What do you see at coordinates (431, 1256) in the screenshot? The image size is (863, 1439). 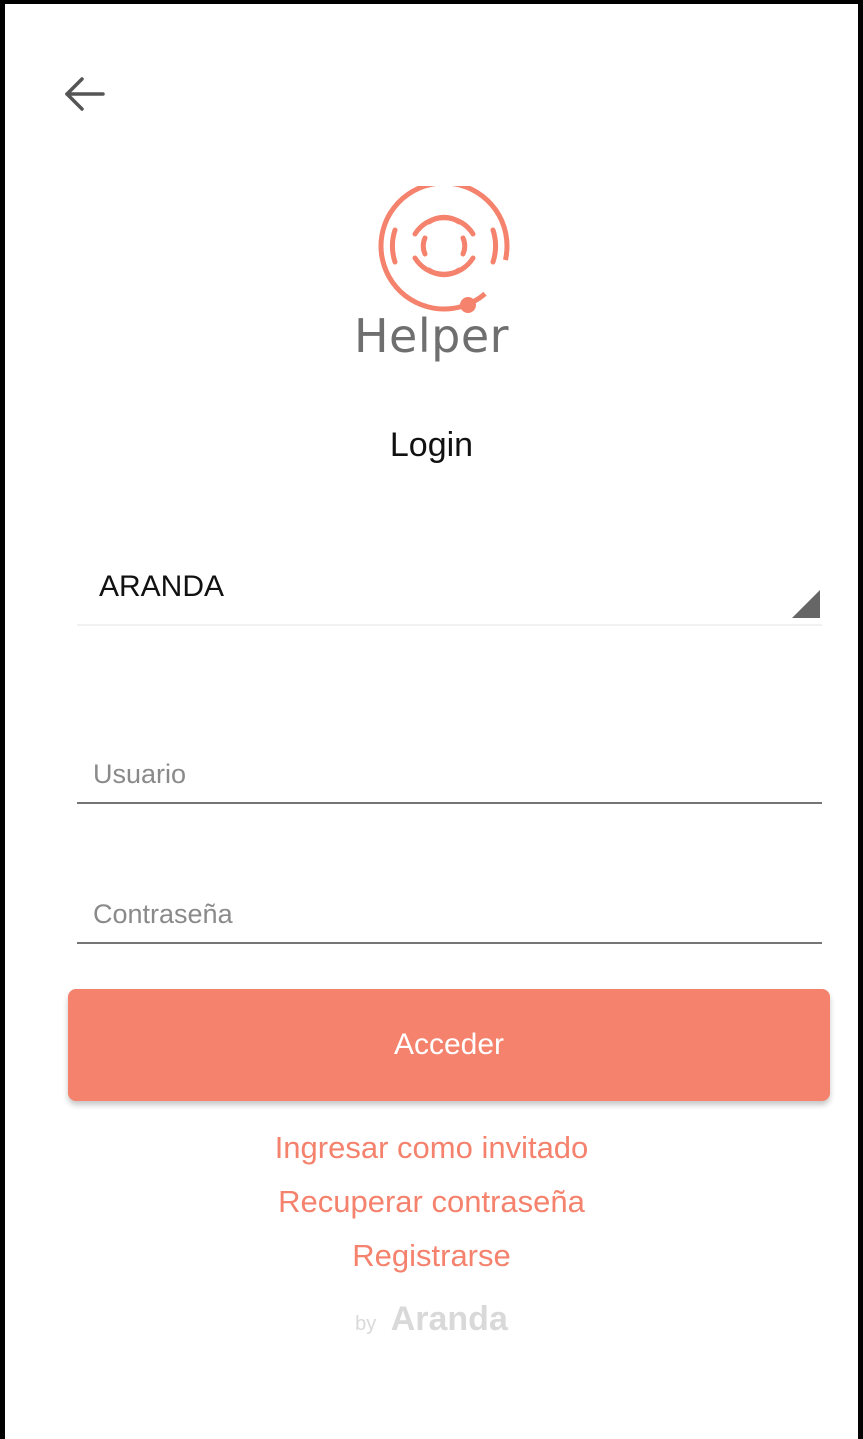 I see `register-link: Registrarse` at bounding box center [431, 1256].